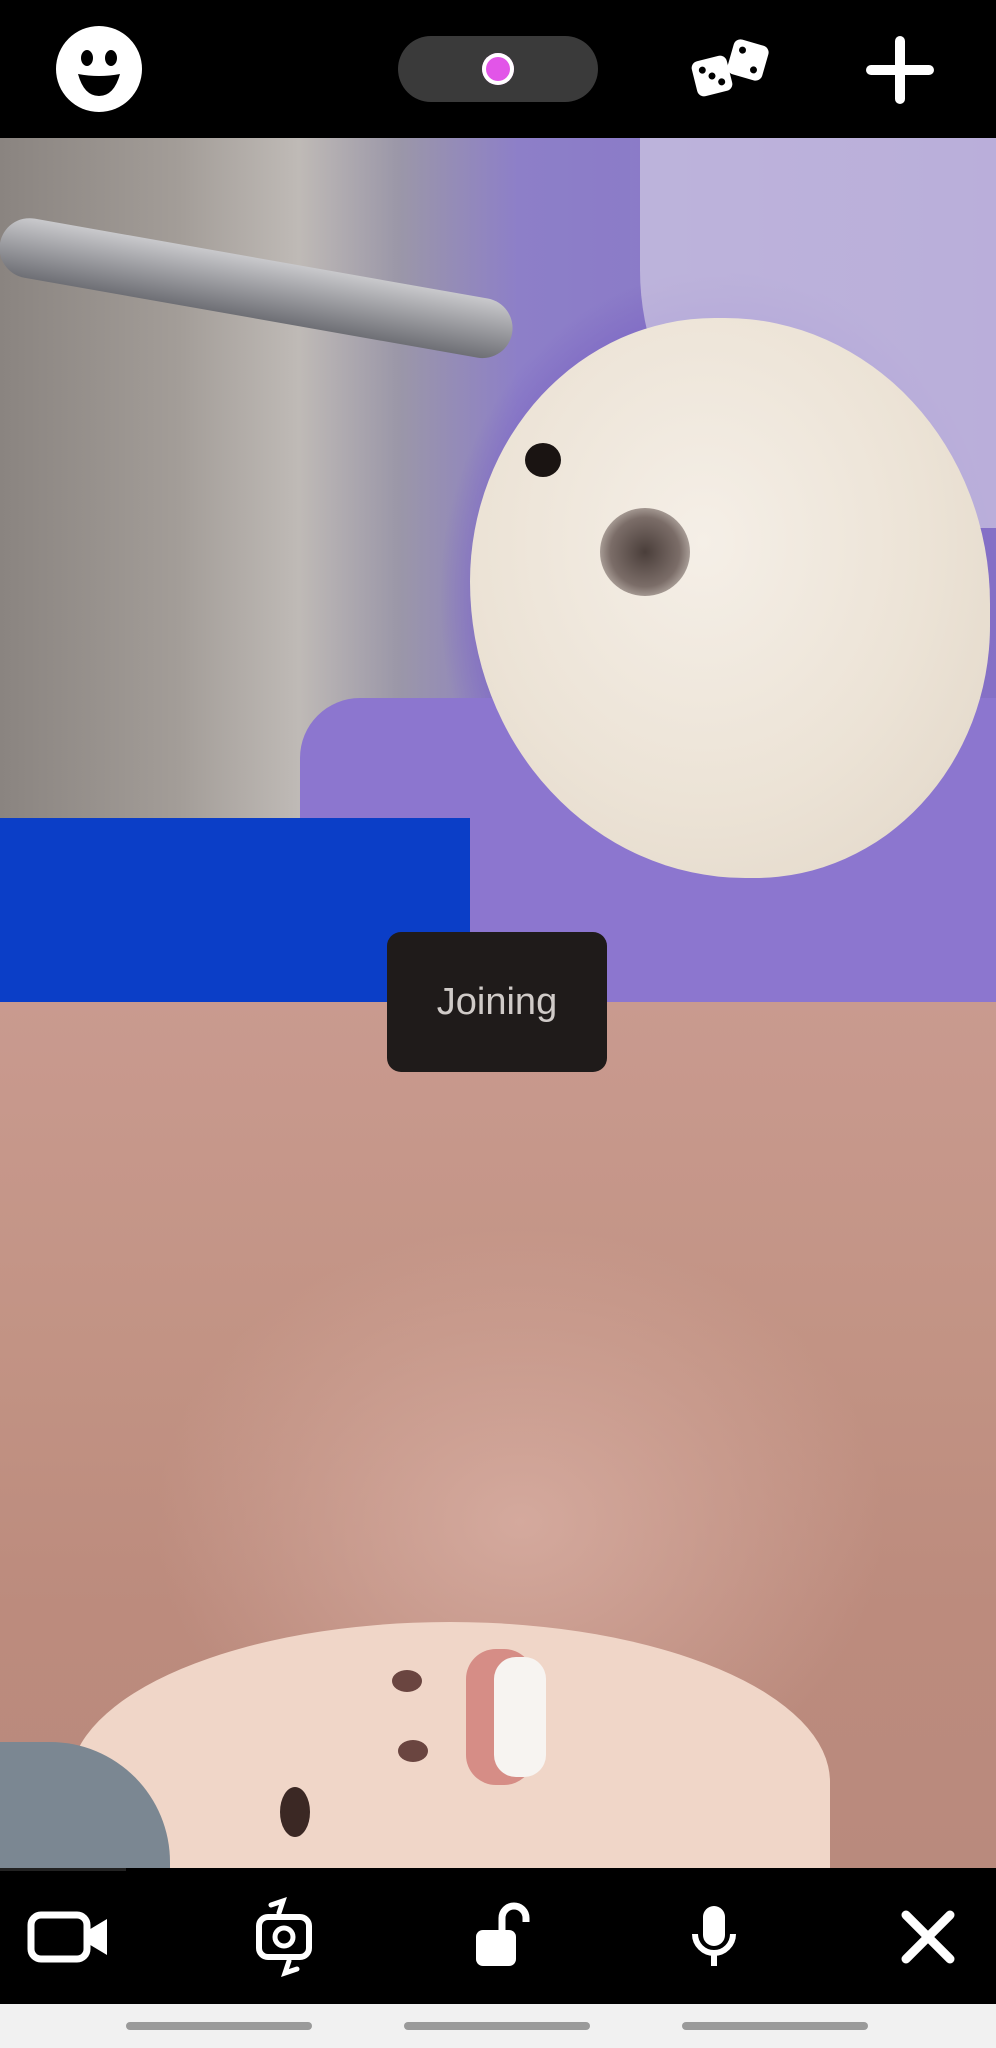  I want to click on record-indicator, so click(498, 69).